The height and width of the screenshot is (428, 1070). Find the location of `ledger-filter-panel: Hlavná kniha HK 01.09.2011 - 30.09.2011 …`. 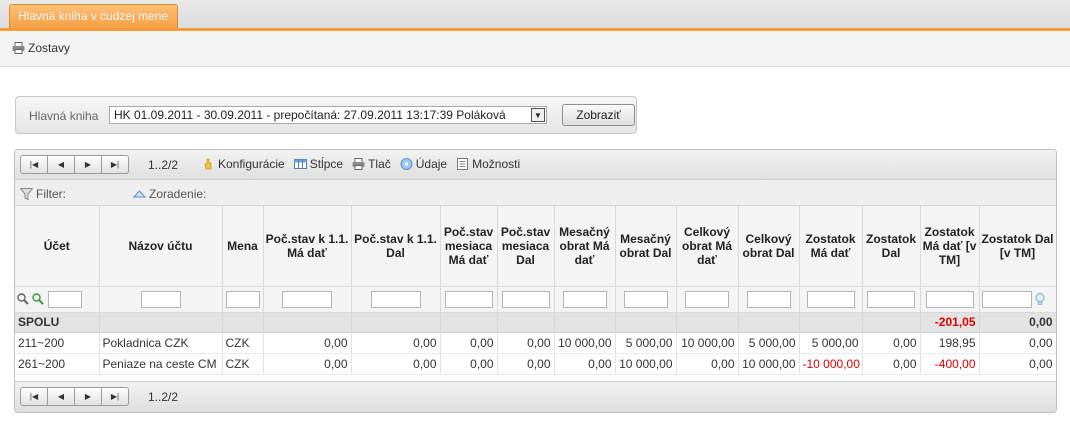

ledger-filter-panel: Hlavná kniha HK 01.09.2011 - 30.09.2011 … is located at coordinates (326, 115).